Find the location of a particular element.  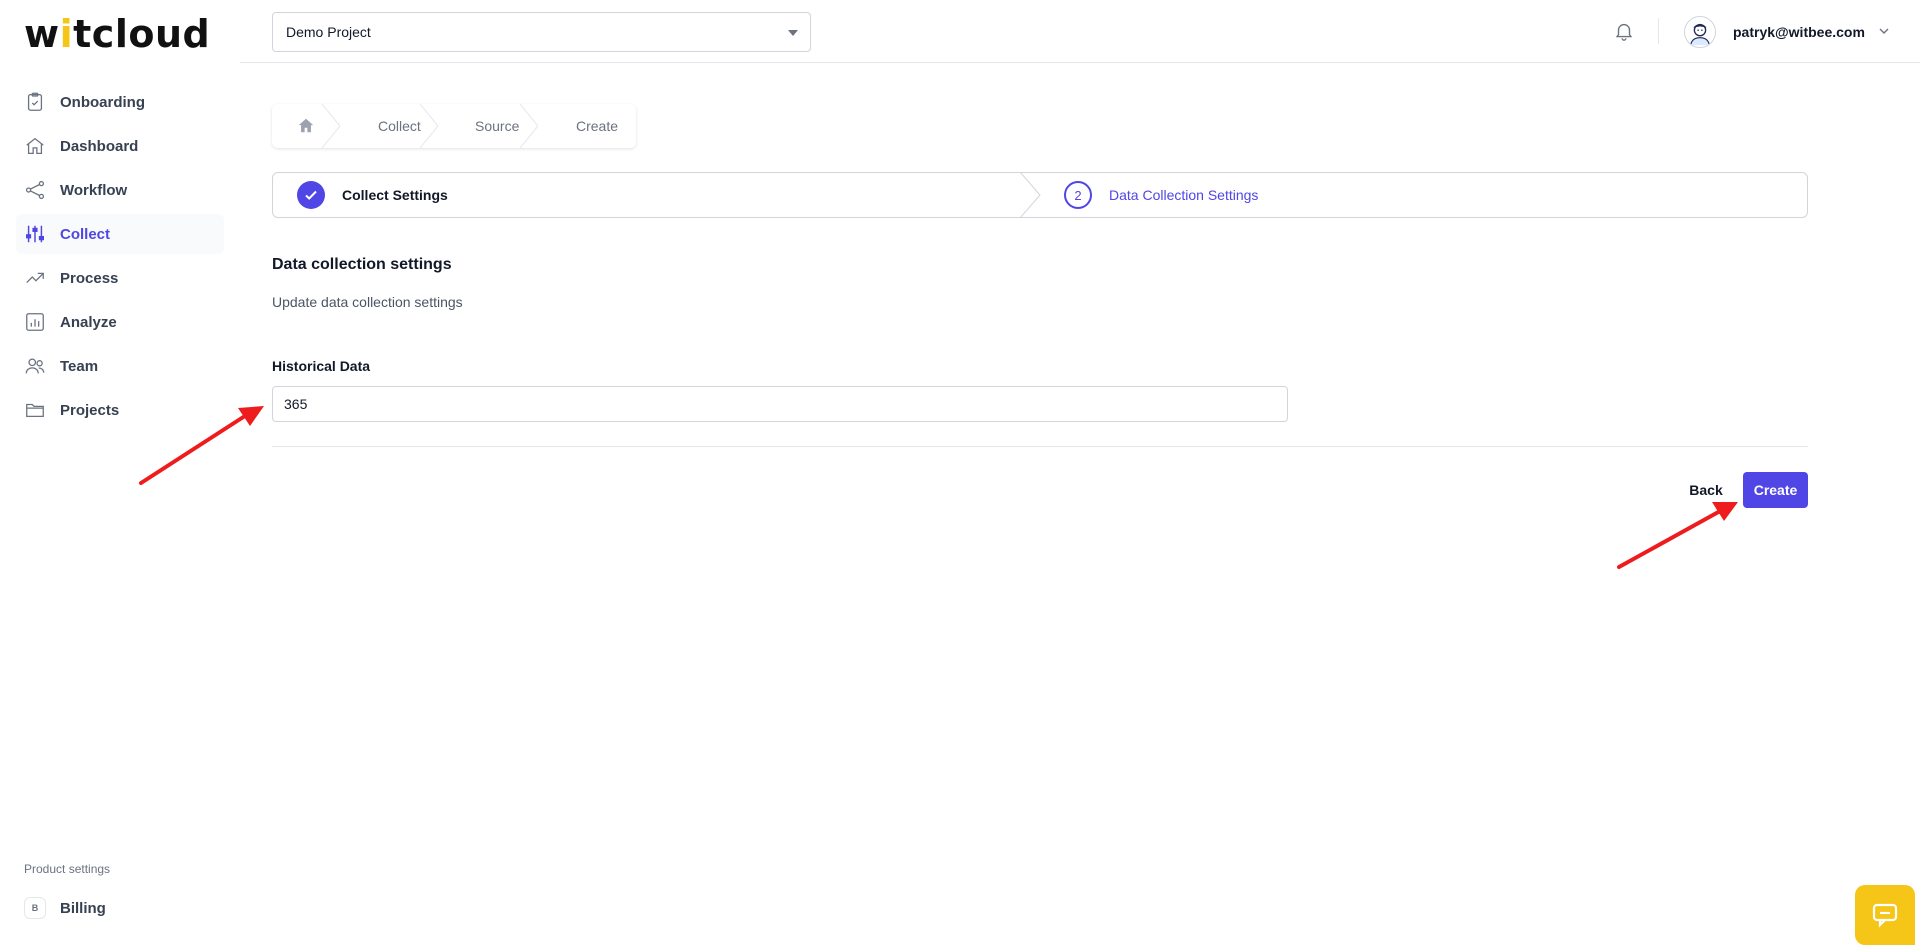

chat-widget-button is located at coordinates (1885, 915).